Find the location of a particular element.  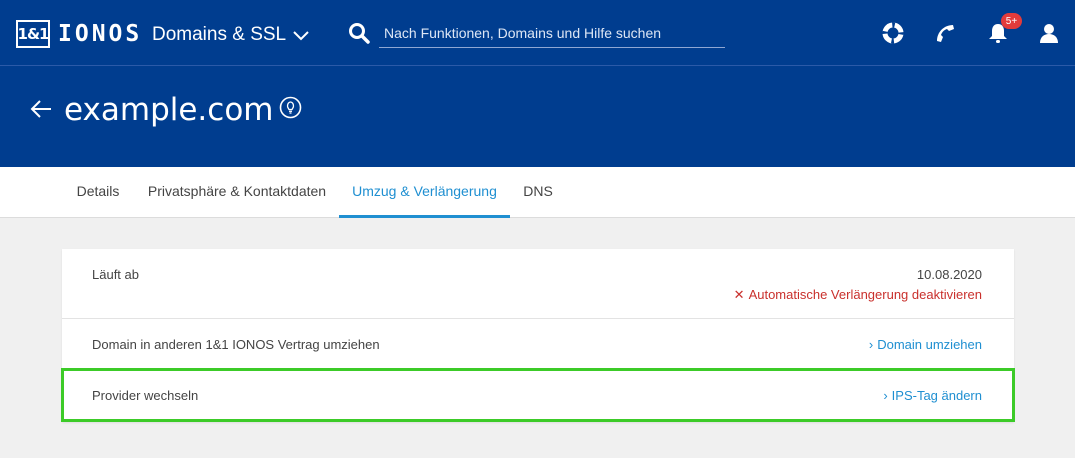

disable-auto-renew-label: Automatische Verlängerung deaktivieren is located at coordinates (865, 294).